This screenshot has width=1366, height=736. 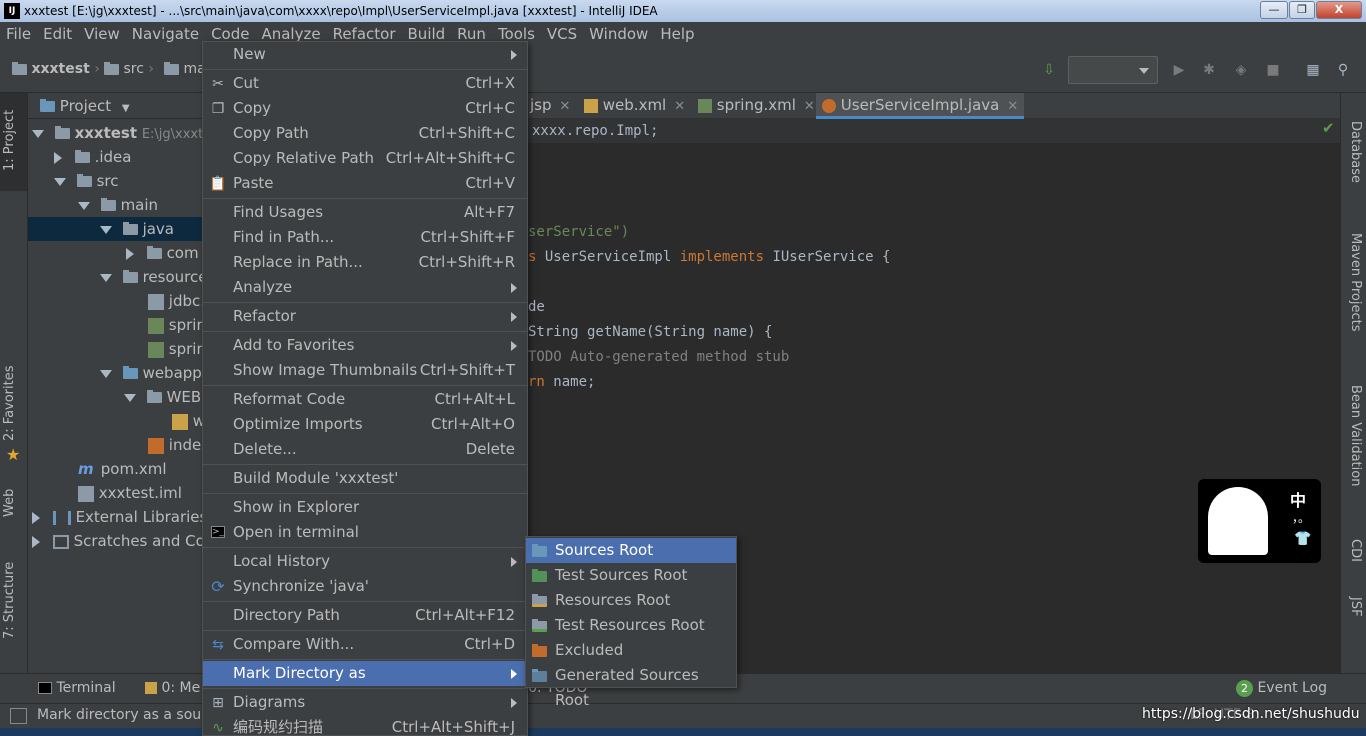 What do you see at coordinates (365, 507) in the screenshot?
I see `menu-item-show-in-explorer: Show in Explorer` at bounding box center [365, 507].